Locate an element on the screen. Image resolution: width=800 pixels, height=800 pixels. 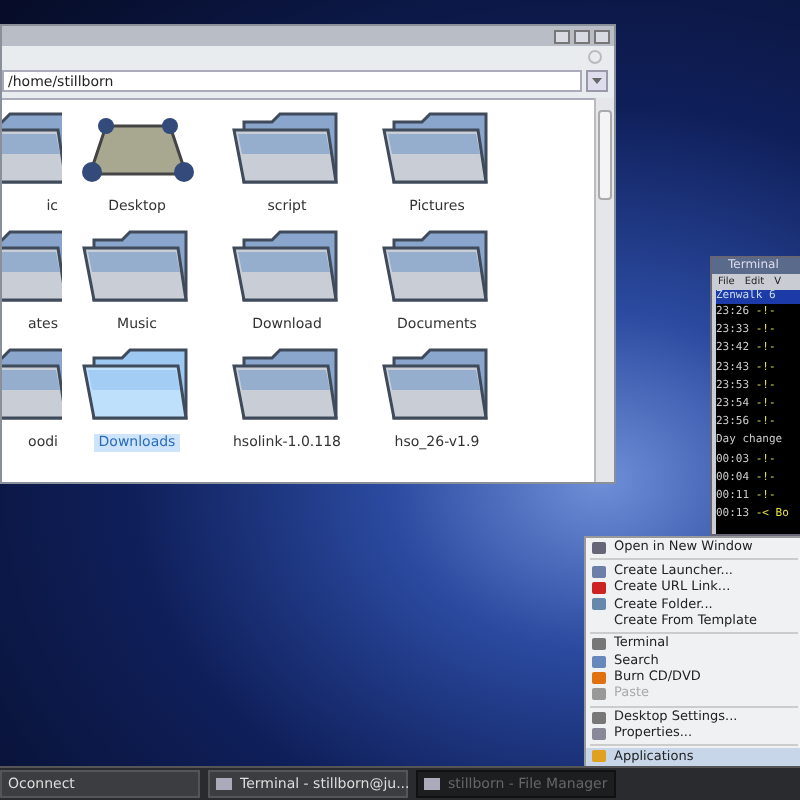
maximize-button is located at coordinates (582, 36).